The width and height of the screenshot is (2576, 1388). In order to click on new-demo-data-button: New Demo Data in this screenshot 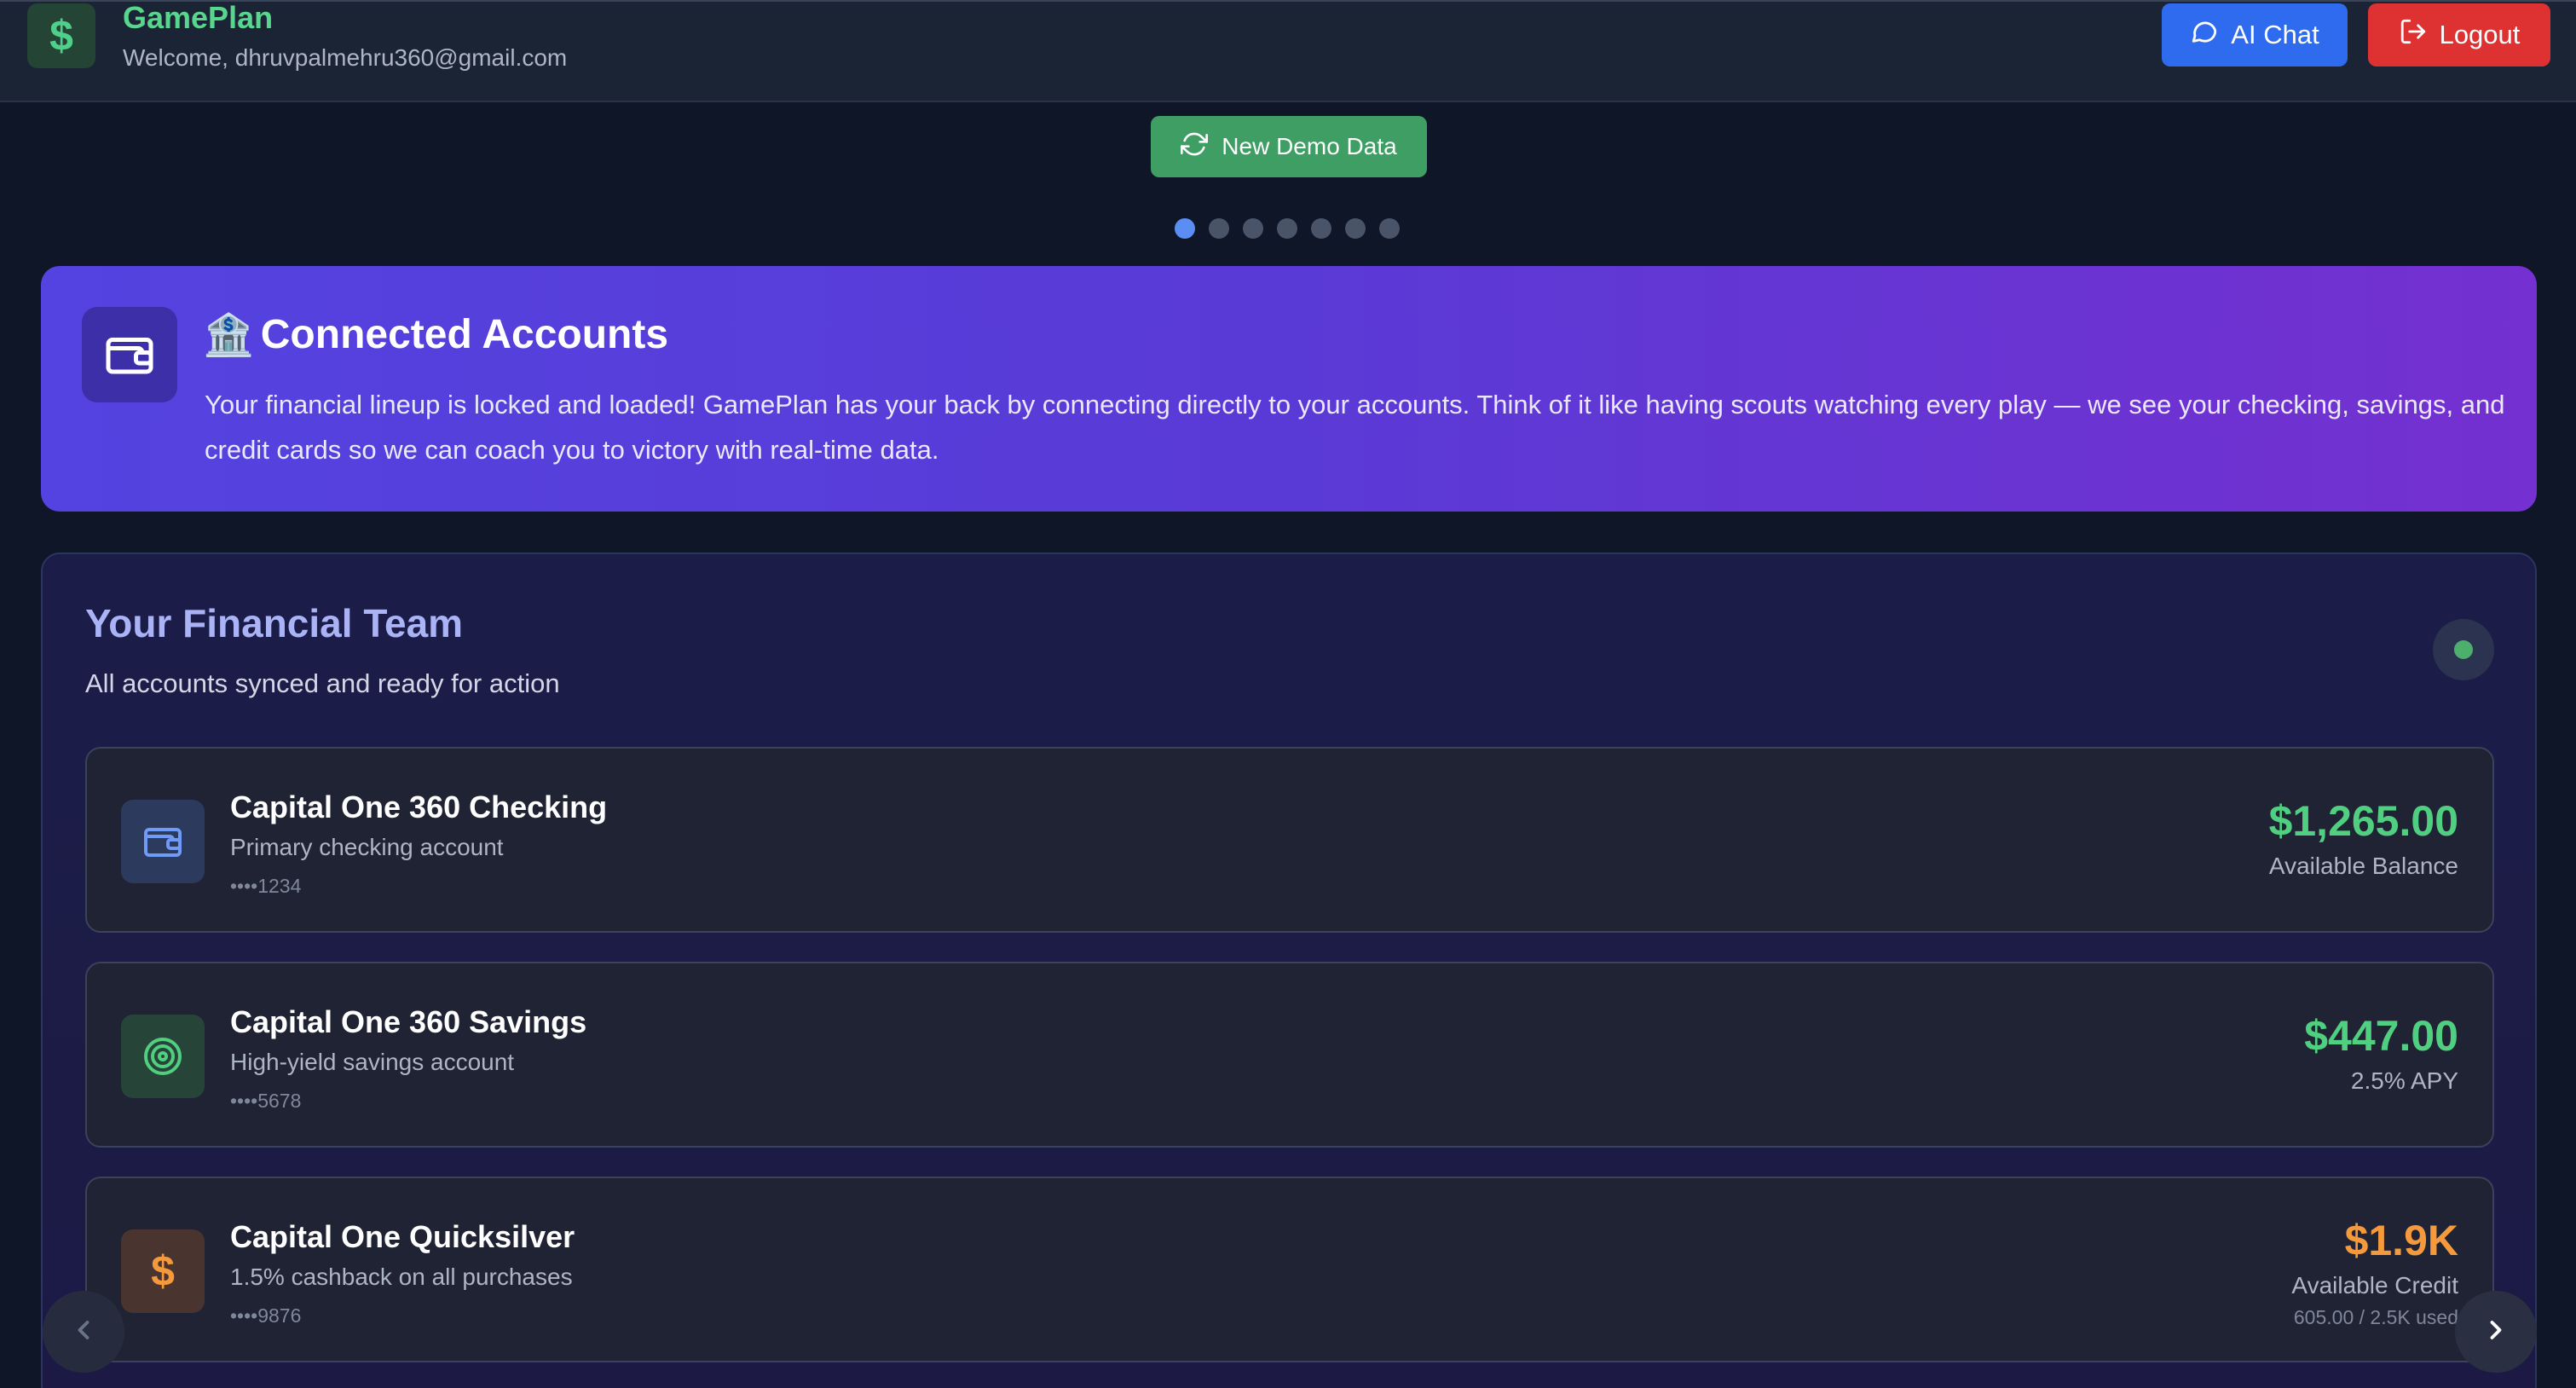, I will do `click(1289, 146)`.